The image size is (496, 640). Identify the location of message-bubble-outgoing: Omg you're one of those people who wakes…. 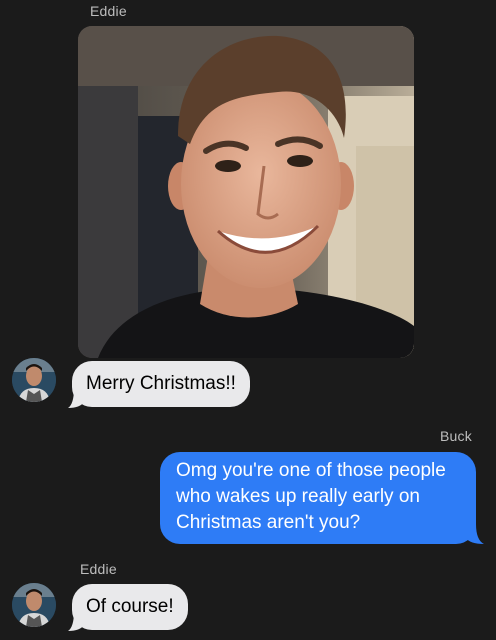
(318, 498).